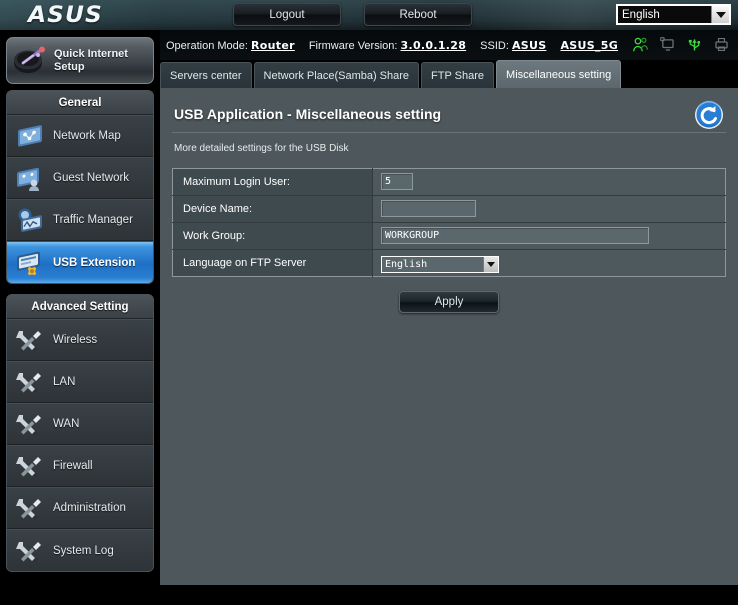 The width and height of the screenshot is (738, 605). I want to click on sidebar-item-label: Firewall, so click(73, 466).